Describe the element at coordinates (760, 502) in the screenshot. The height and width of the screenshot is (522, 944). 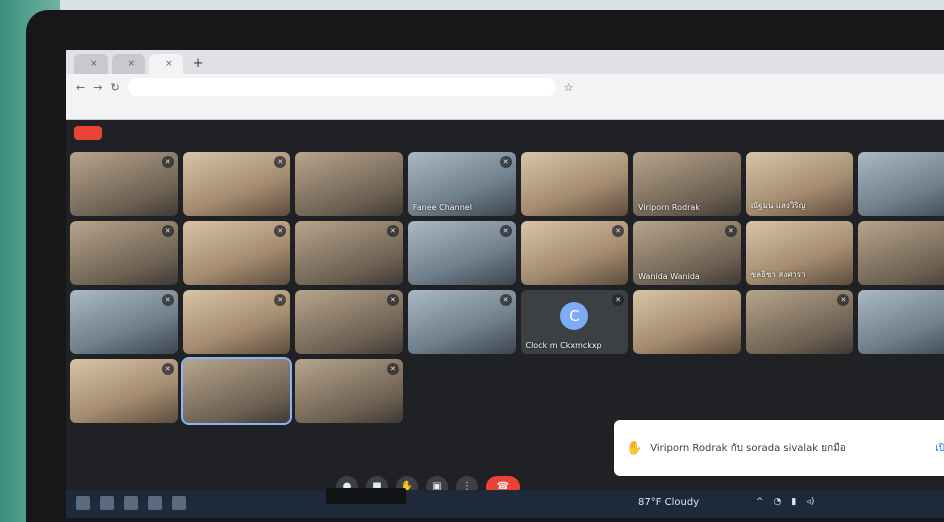
I see `chevron-up-icon: ^` at that location.